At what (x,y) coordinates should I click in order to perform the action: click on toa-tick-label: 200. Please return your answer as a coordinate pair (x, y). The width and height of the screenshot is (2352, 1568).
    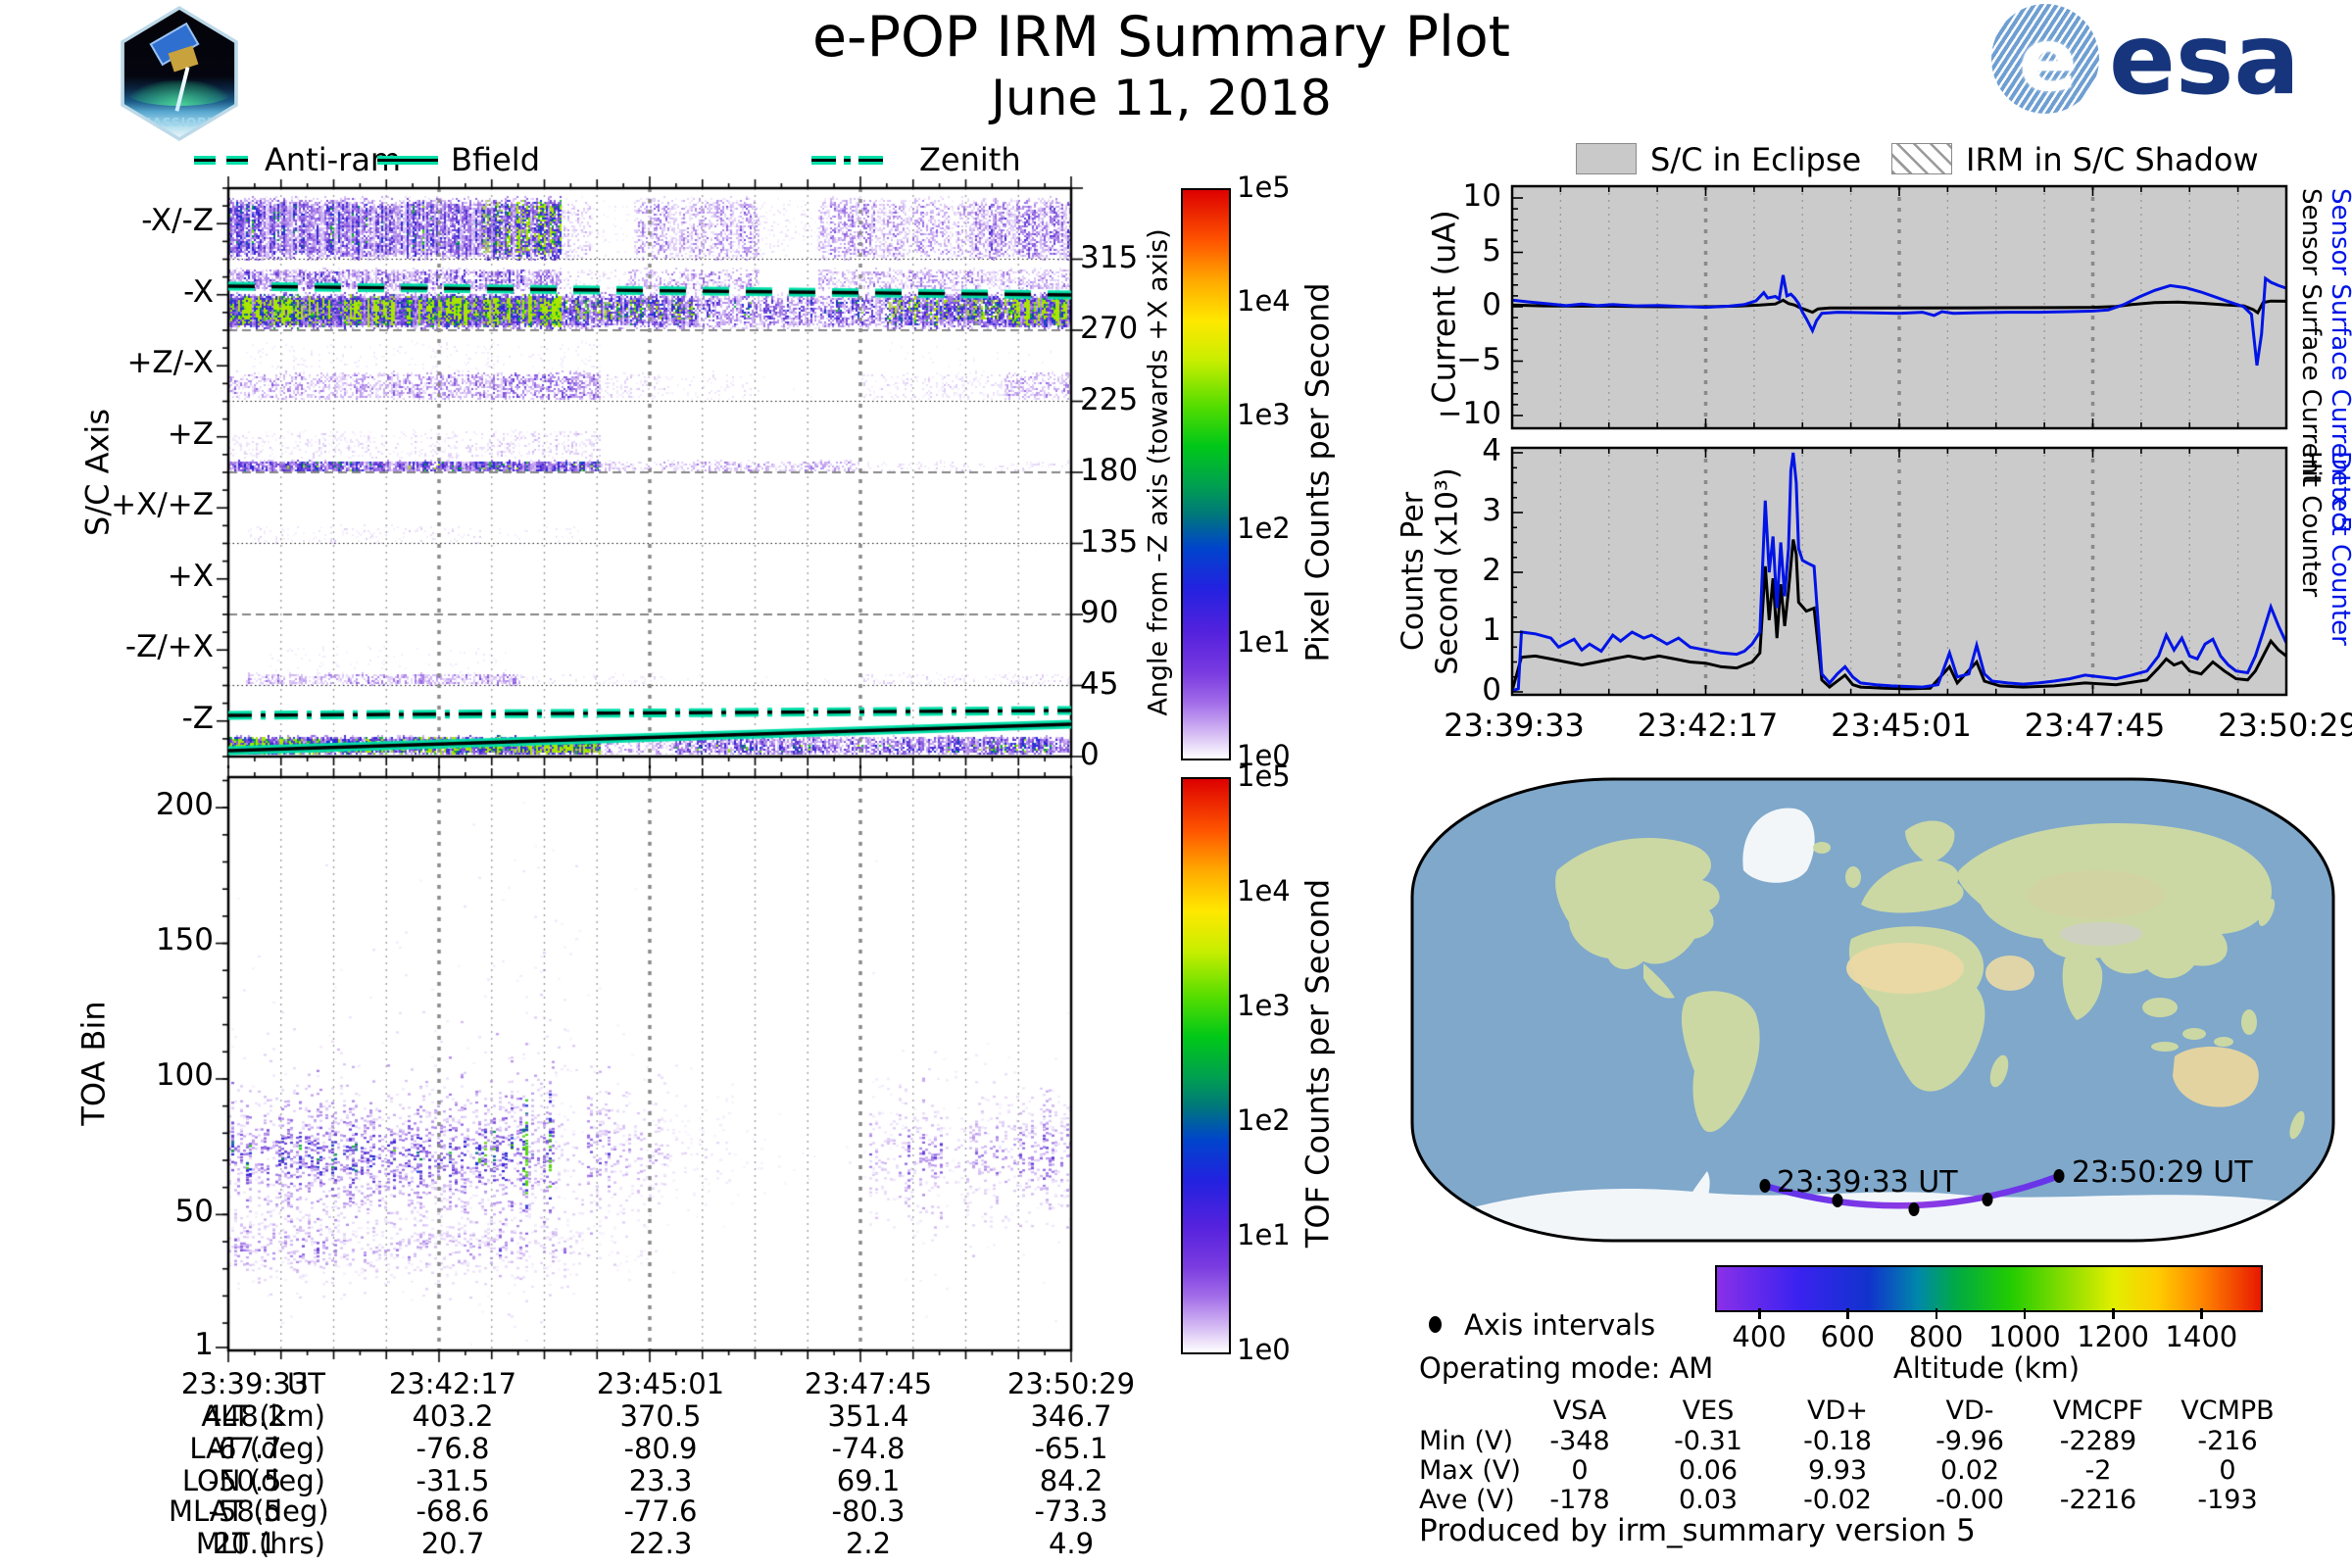
    Looking at the image, I should click on (184, 804).